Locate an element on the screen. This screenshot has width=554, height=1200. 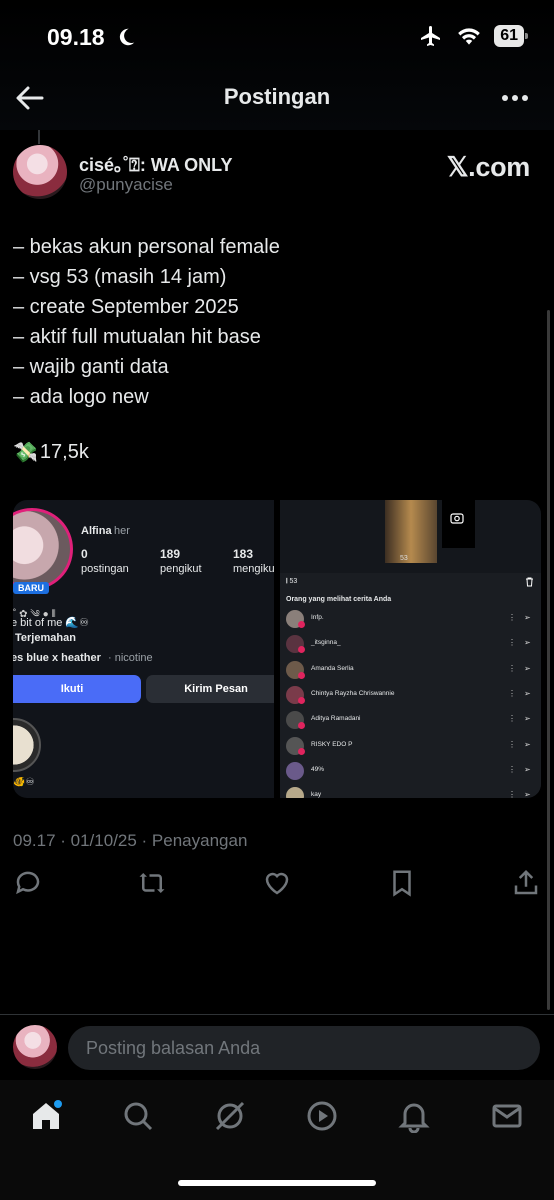
story-thumbnail is located at coordinates (411, 531).